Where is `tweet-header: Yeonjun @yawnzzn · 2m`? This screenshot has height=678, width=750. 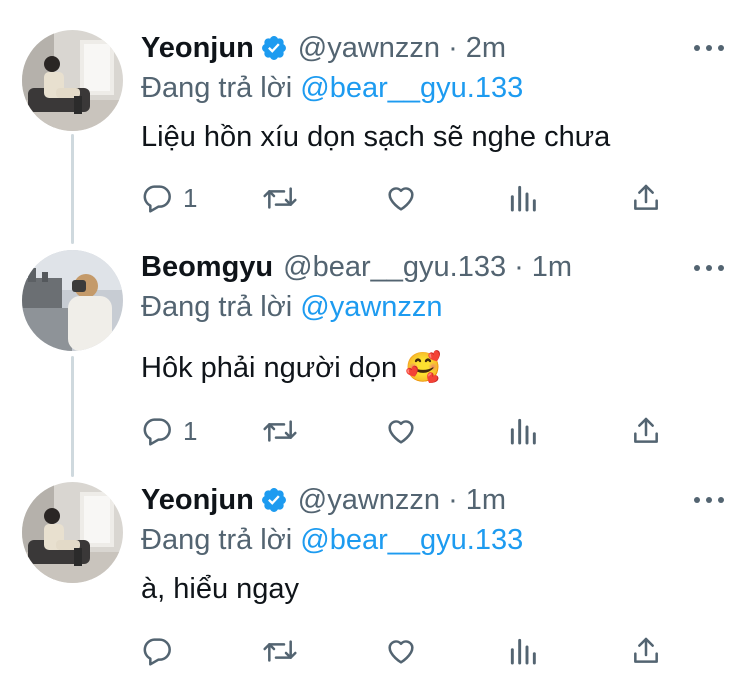
tweet-header: Yeonjun @yawnzzn · 2m is located at coordinates (323, 48).